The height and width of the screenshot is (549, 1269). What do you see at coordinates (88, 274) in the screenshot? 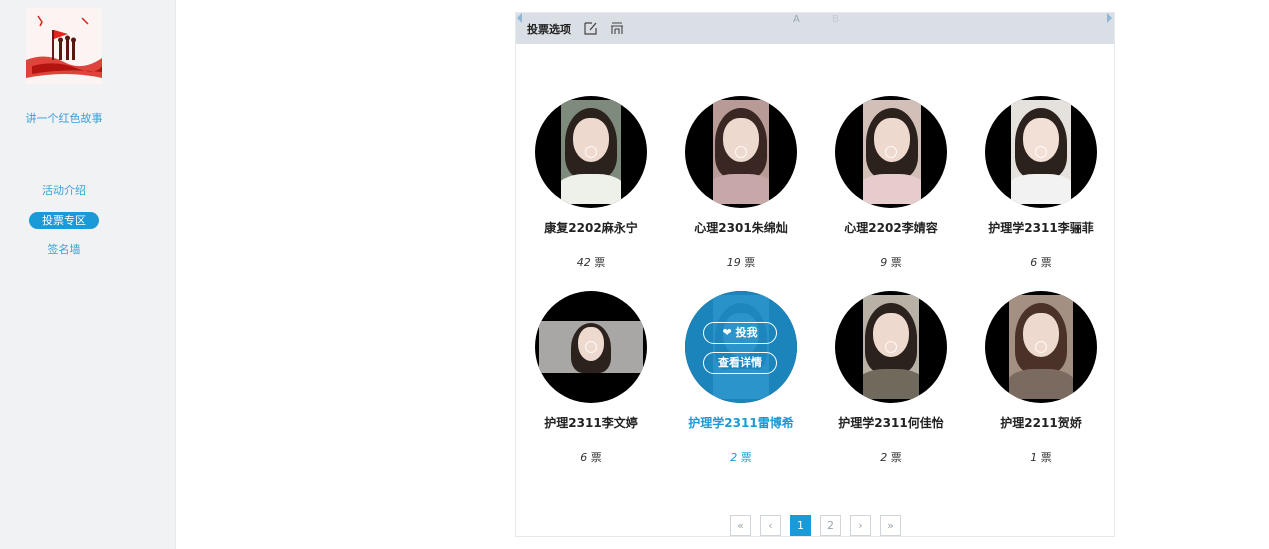
I see `sidebar: 讲一个红色故事 活动介绍 投票专区 签名墙` at bounding box center [88, 274].